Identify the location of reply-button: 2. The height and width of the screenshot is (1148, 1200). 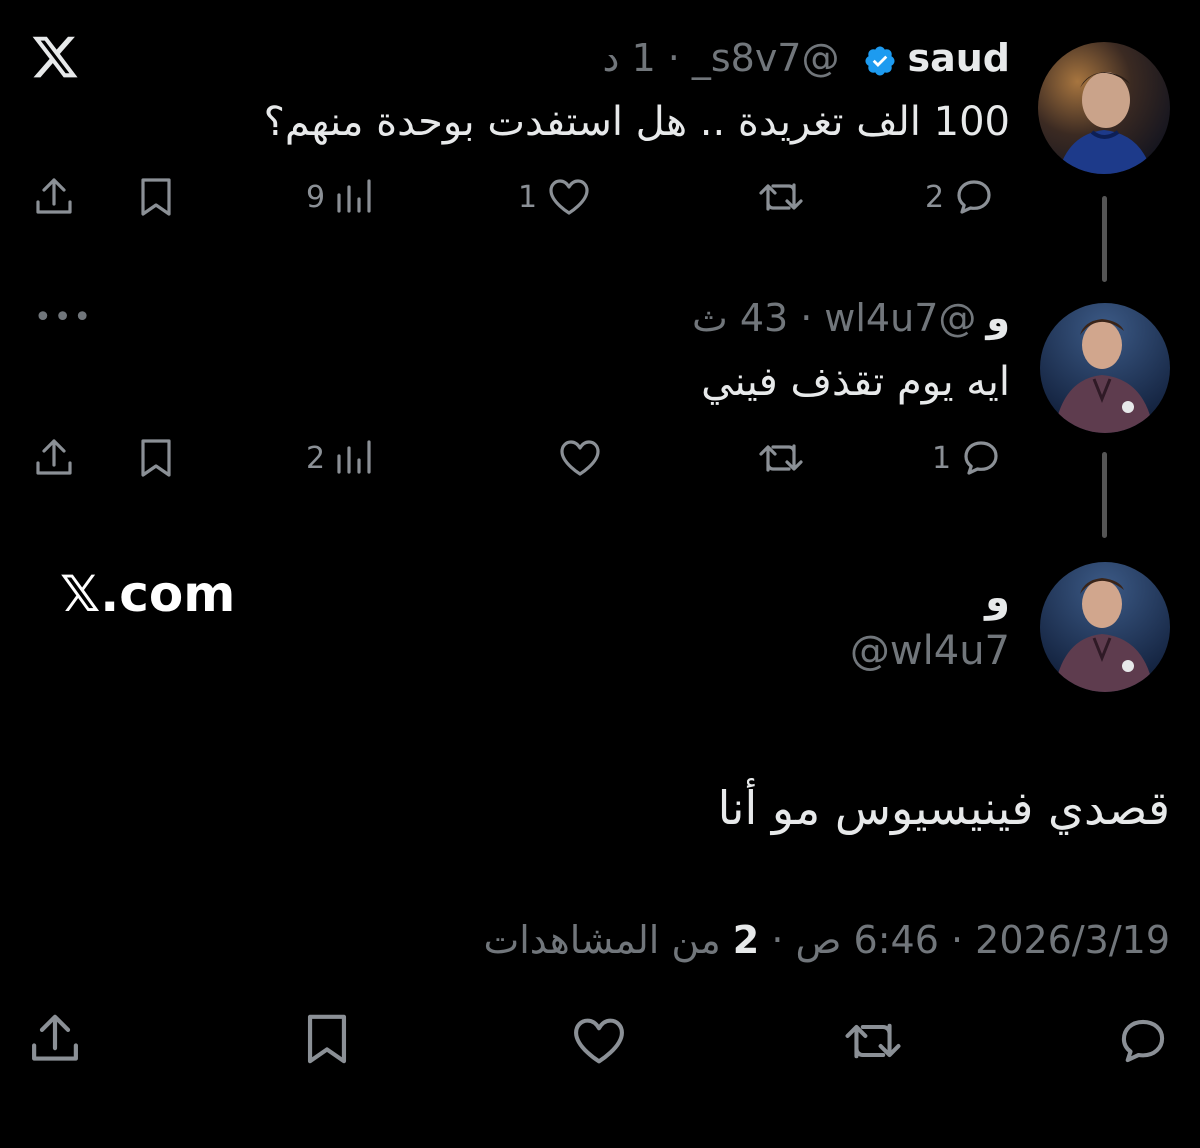
(960, 197).